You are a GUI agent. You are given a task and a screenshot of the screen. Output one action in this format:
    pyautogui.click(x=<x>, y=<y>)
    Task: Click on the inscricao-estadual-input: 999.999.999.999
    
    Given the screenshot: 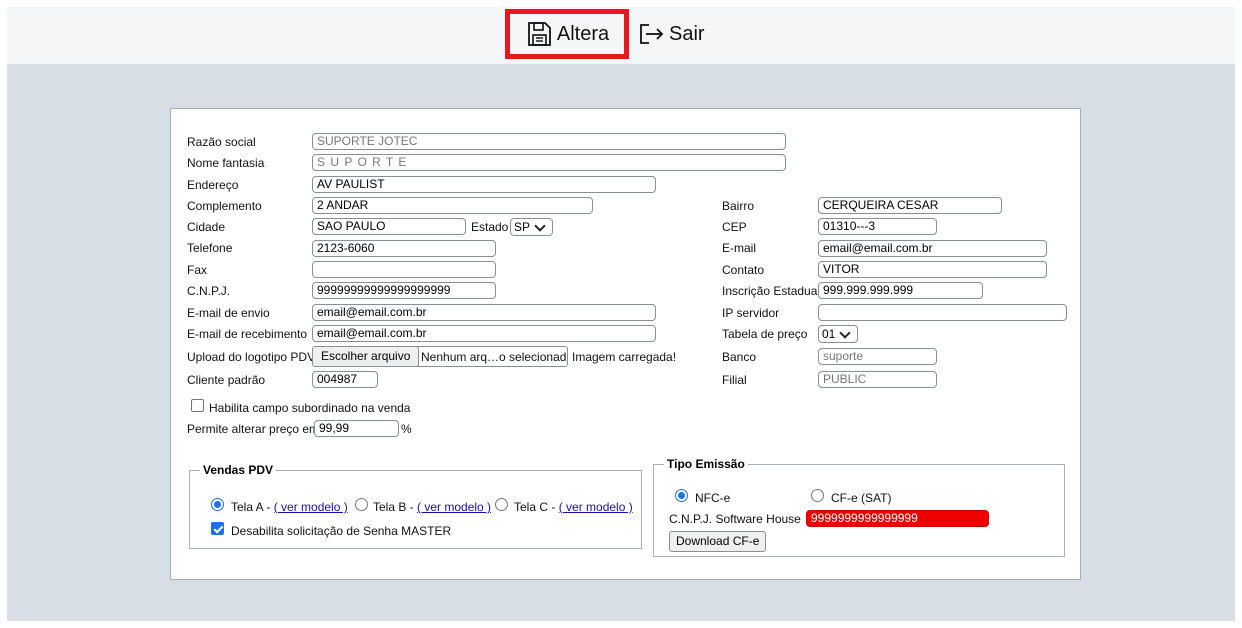 What is the action you would take?
    pyautogui.click(x=900, y=290)
    